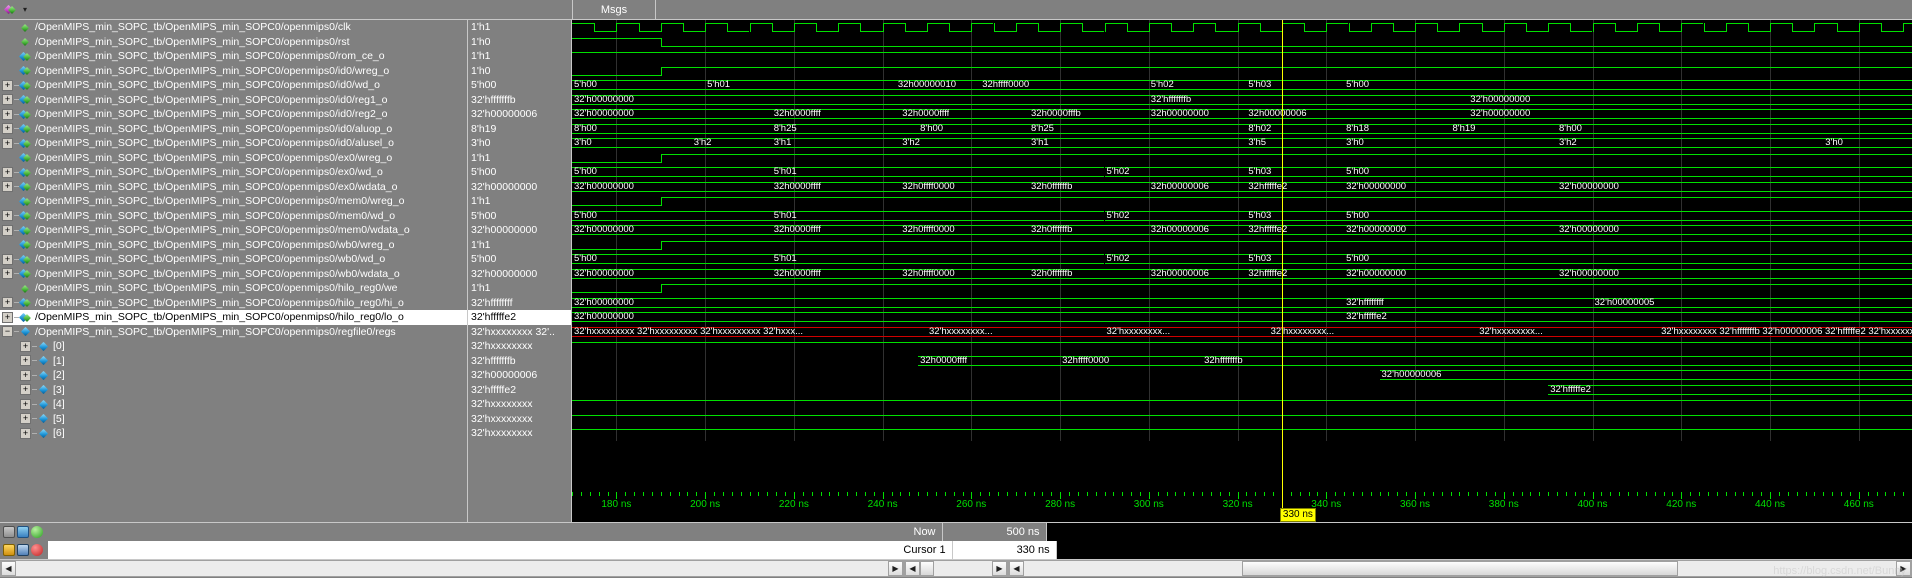 Image resolution: width=1912 pixels, height=578 pixels. Describe the element at coordinates (233, 390) in the screenshot. I see `signal-row: + [3]` at that location.